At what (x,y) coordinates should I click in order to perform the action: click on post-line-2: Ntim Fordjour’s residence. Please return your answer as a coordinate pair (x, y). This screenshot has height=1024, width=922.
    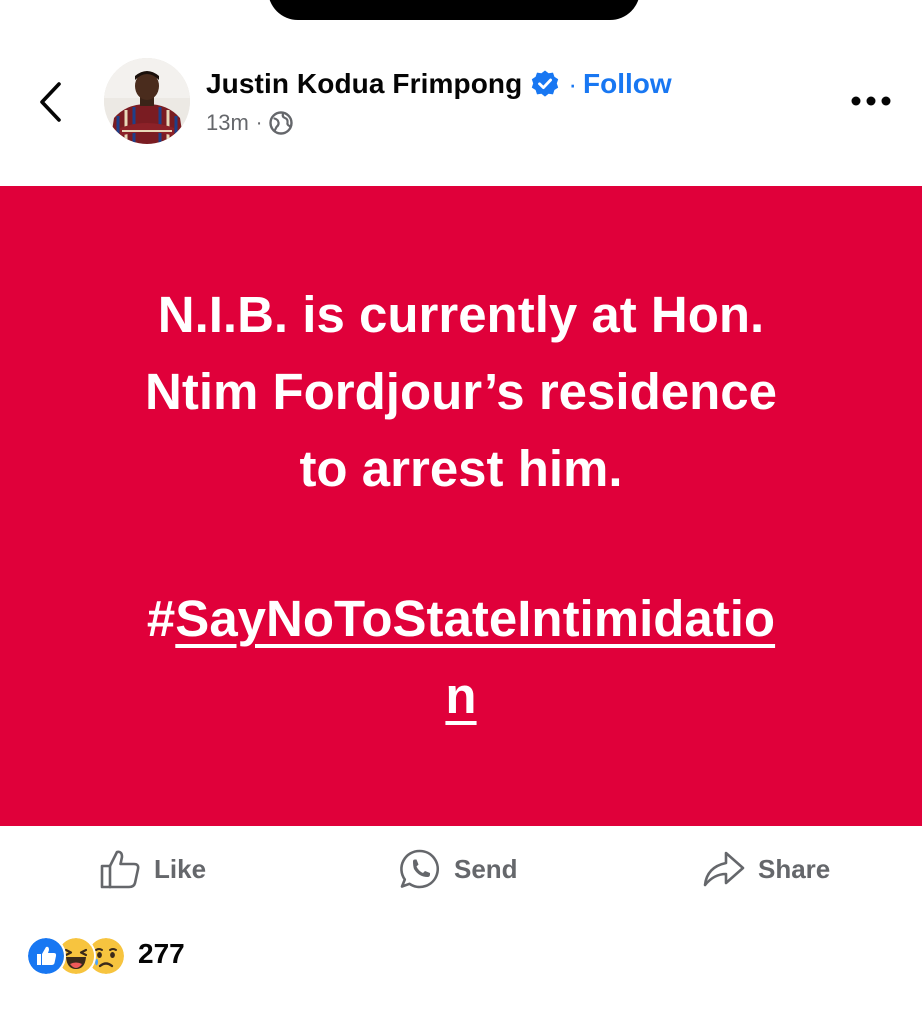
    Looking at the image, I should click on (461, 391).